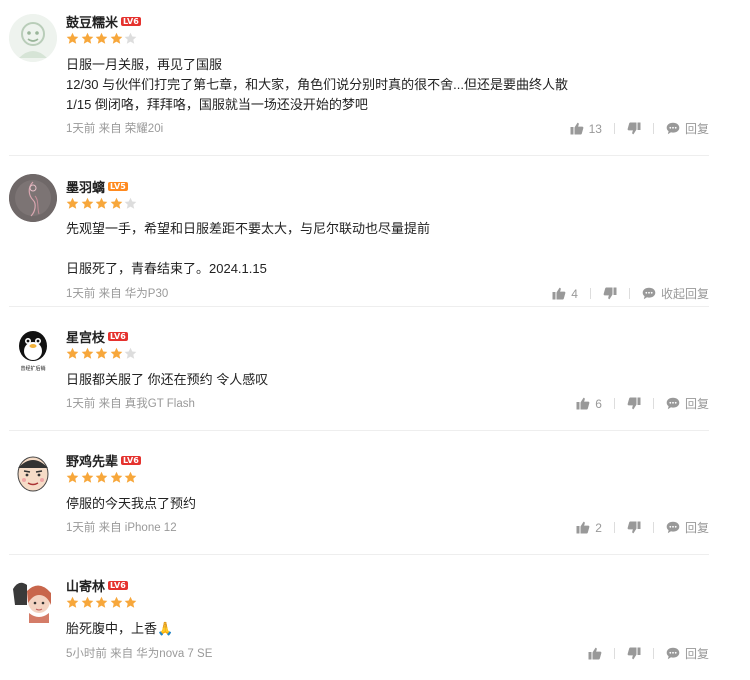 The height and width of the screenshot is (680, 750). Describe the element at coordinates (217, 104) in the screenshot. I see `comment-line: 1/15 倒闭咯，拜拜咯，国服就当一场还没开始的梦吧` at that location.